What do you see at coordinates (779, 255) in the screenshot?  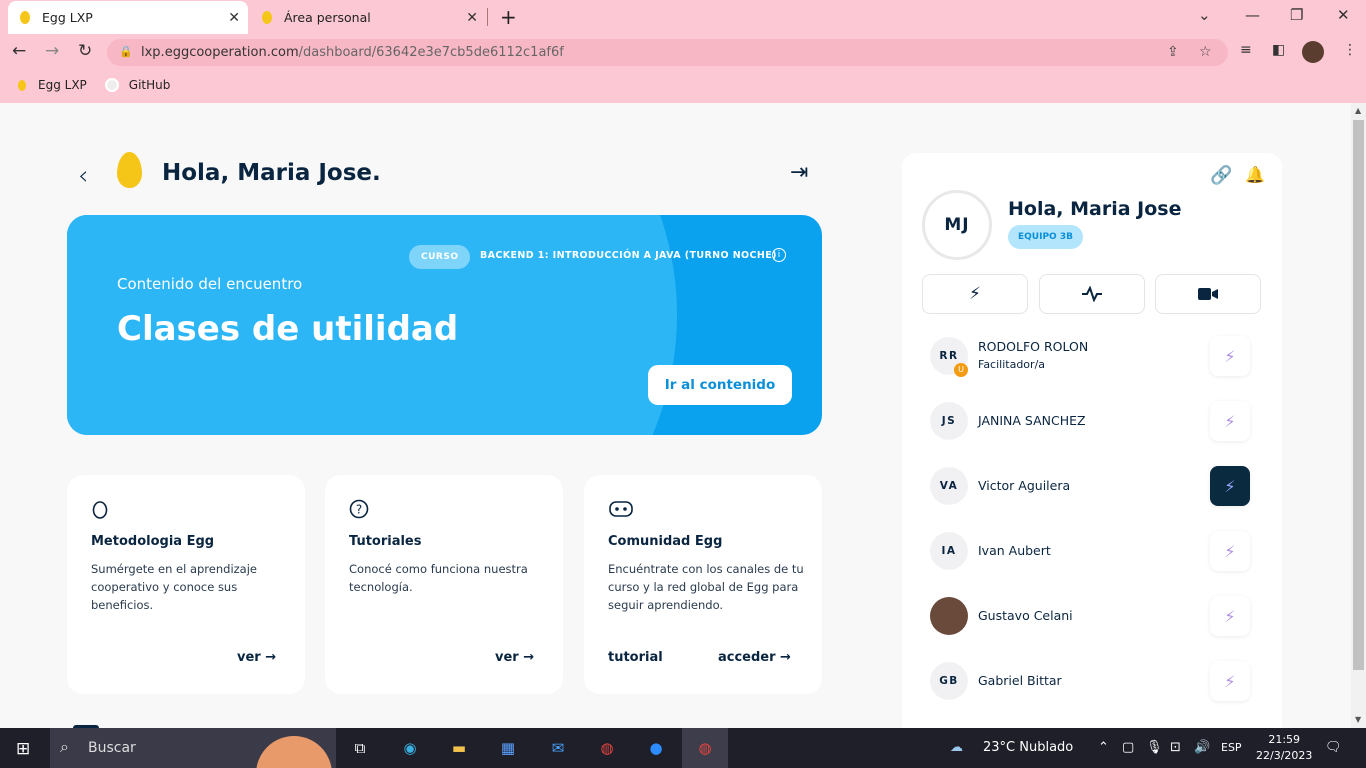 I see `info-icon: i` at bounding box center [779, 255].